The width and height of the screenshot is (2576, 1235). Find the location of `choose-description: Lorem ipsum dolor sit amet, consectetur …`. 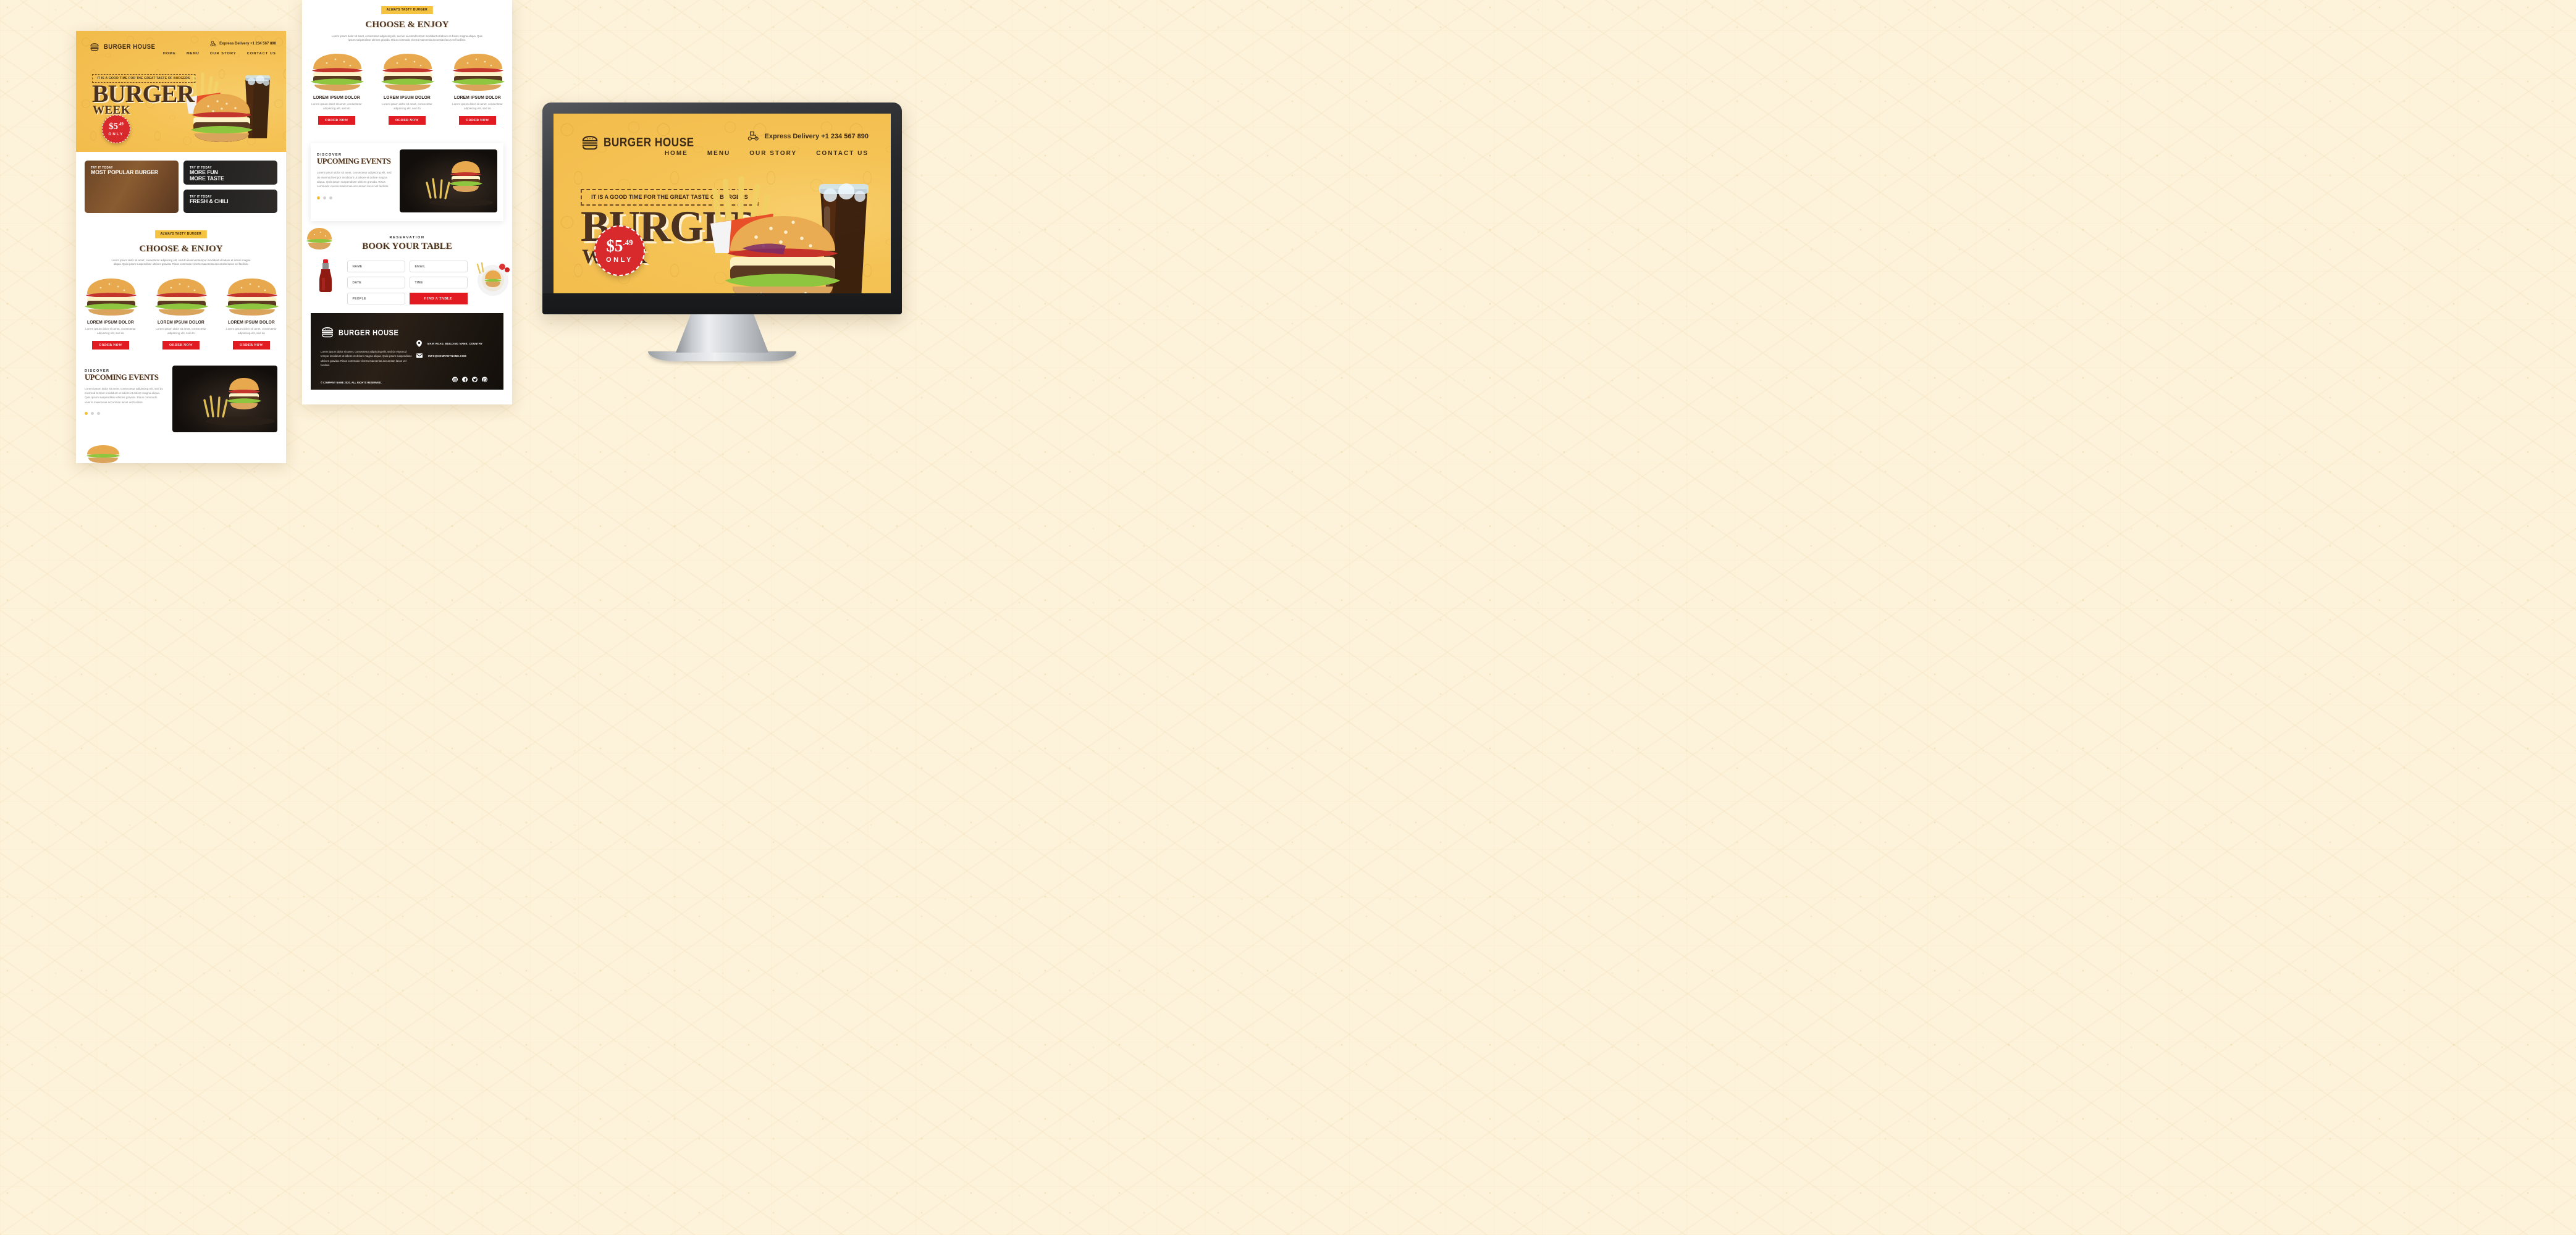

choose-description: Lorem ipsum dolor sit amet, consectetur … is located at coordinates (407, 37).